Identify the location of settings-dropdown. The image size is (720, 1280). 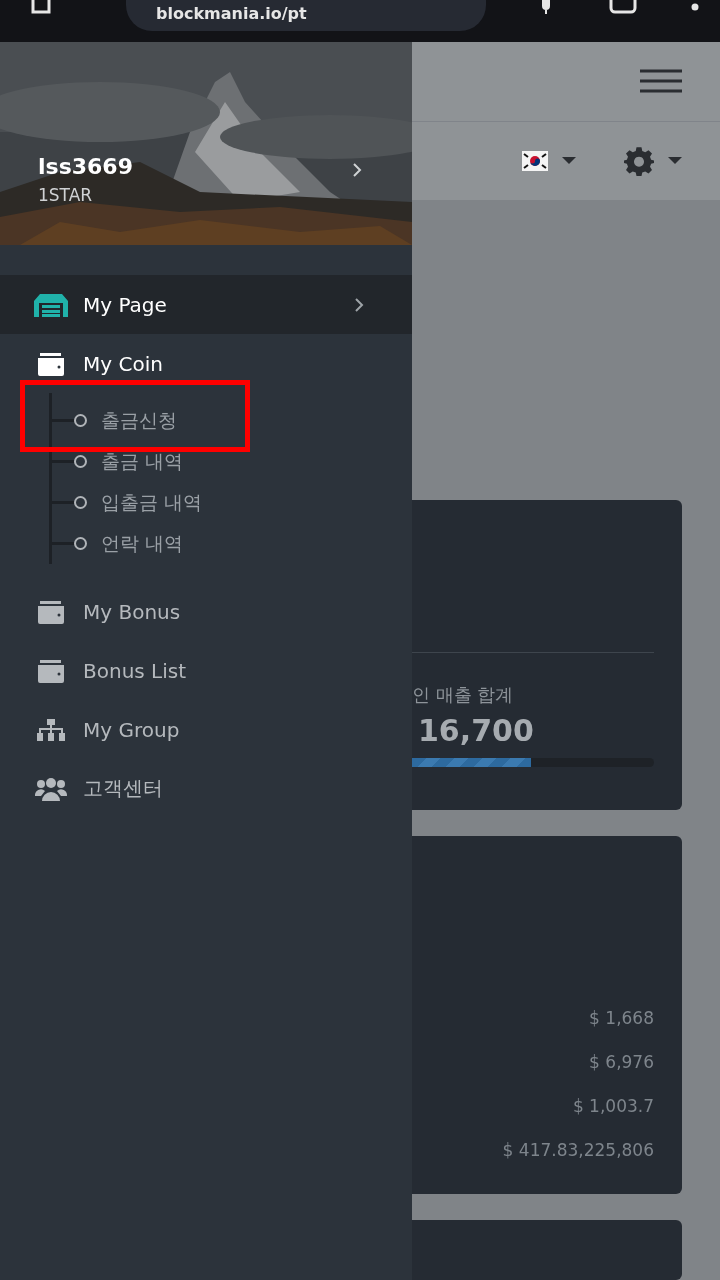
(653, 160).